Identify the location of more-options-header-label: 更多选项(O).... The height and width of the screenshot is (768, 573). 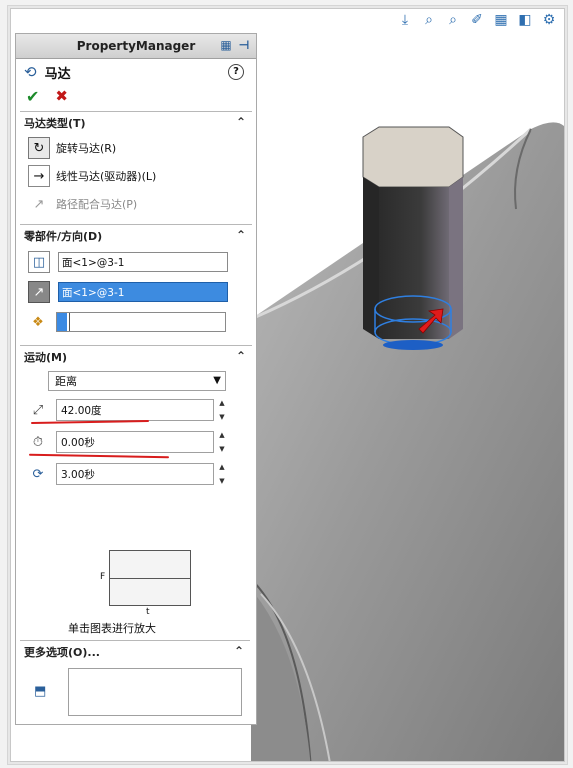
(62, 652).